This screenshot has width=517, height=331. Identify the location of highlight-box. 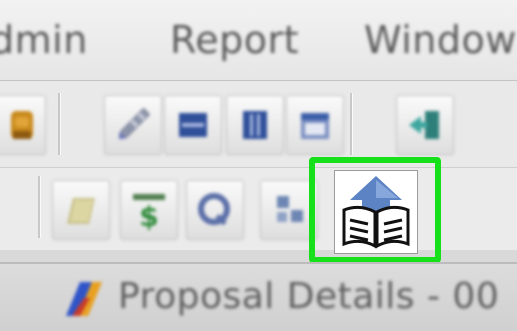
(375, 210).